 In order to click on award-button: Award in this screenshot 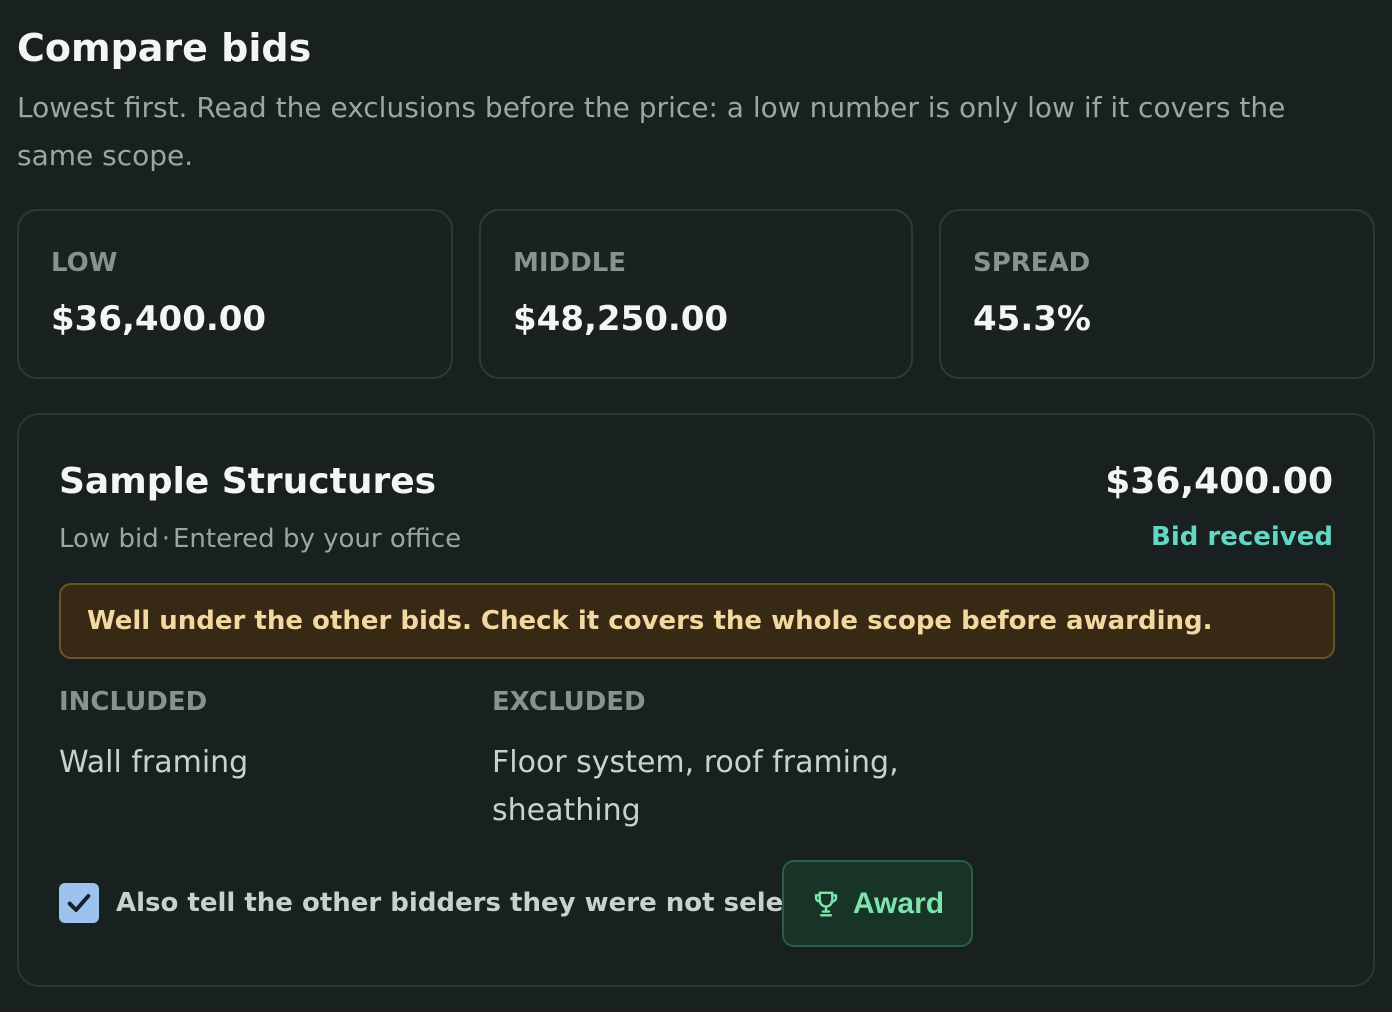, I will do `click(877, 903)`.